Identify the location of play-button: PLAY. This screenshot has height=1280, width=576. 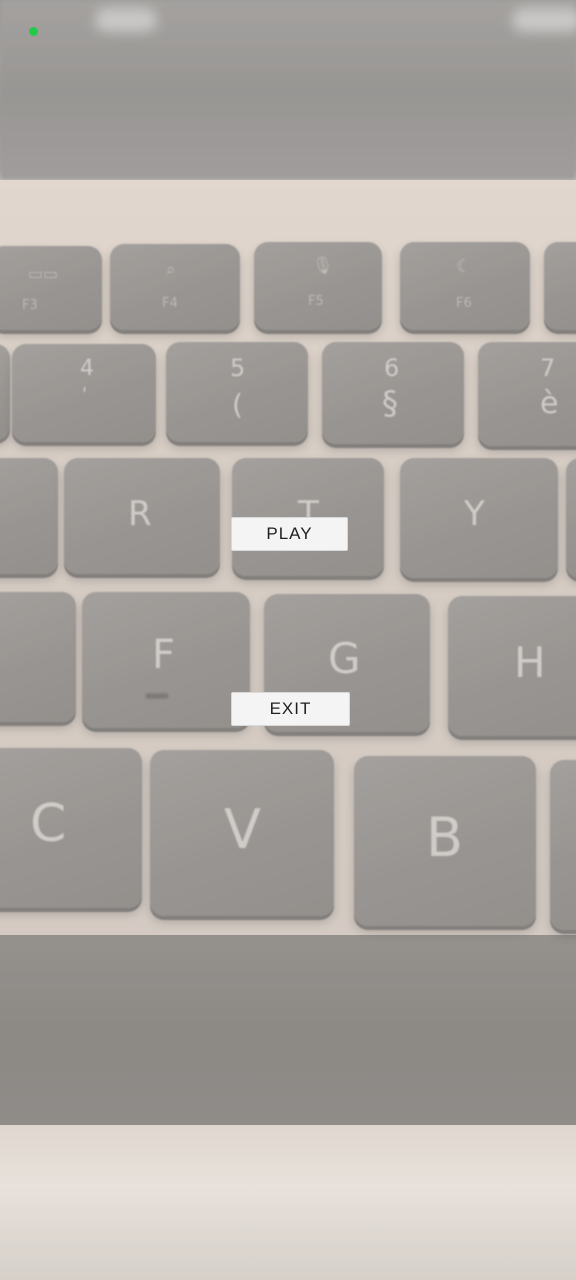
(289, 534).